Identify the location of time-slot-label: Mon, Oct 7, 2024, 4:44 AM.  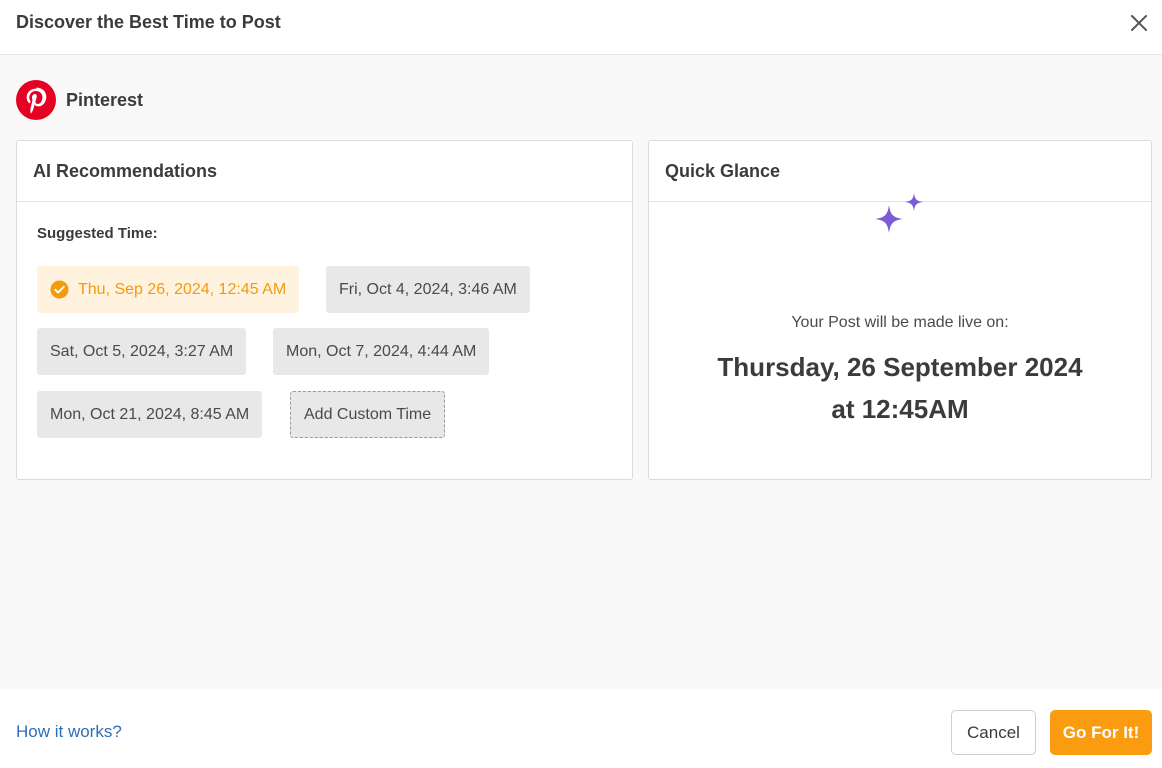
(381, 351).